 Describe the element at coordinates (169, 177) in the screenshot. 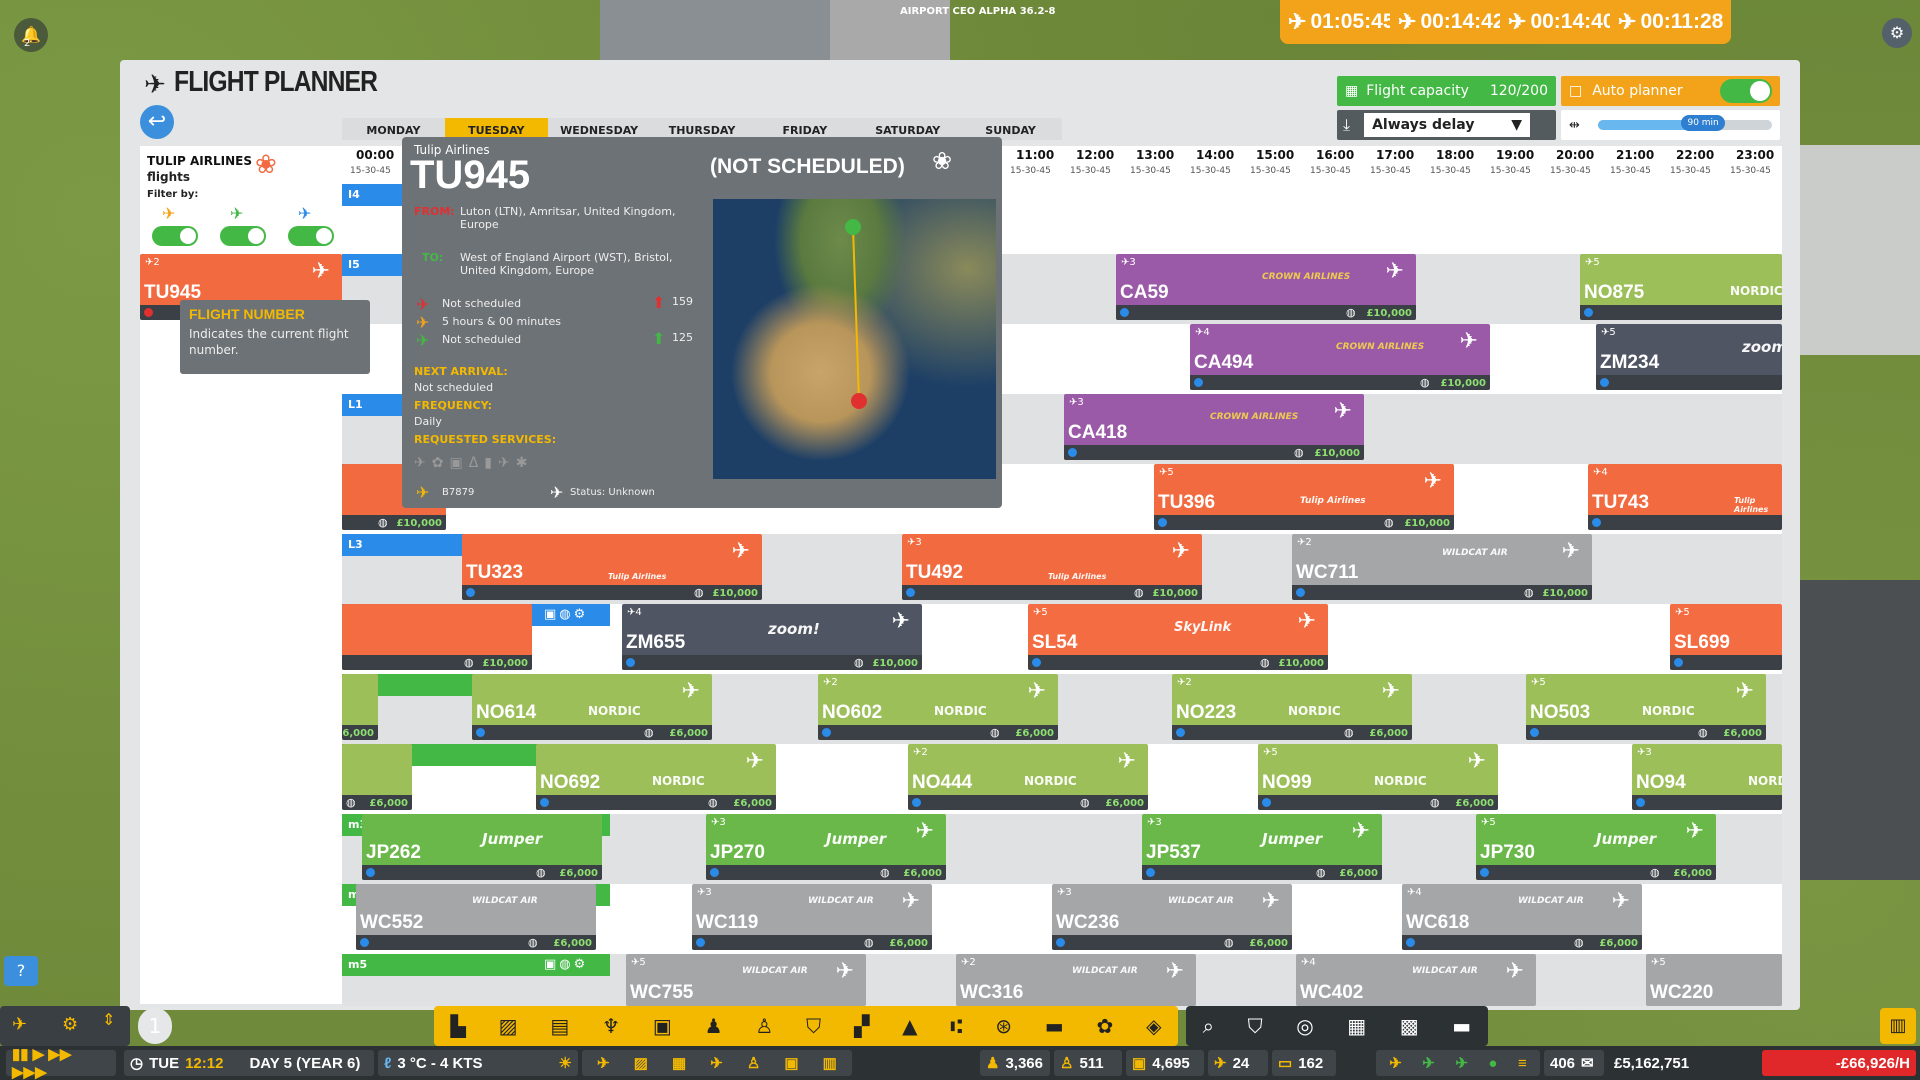

I see `flights-label: flights` at that location.